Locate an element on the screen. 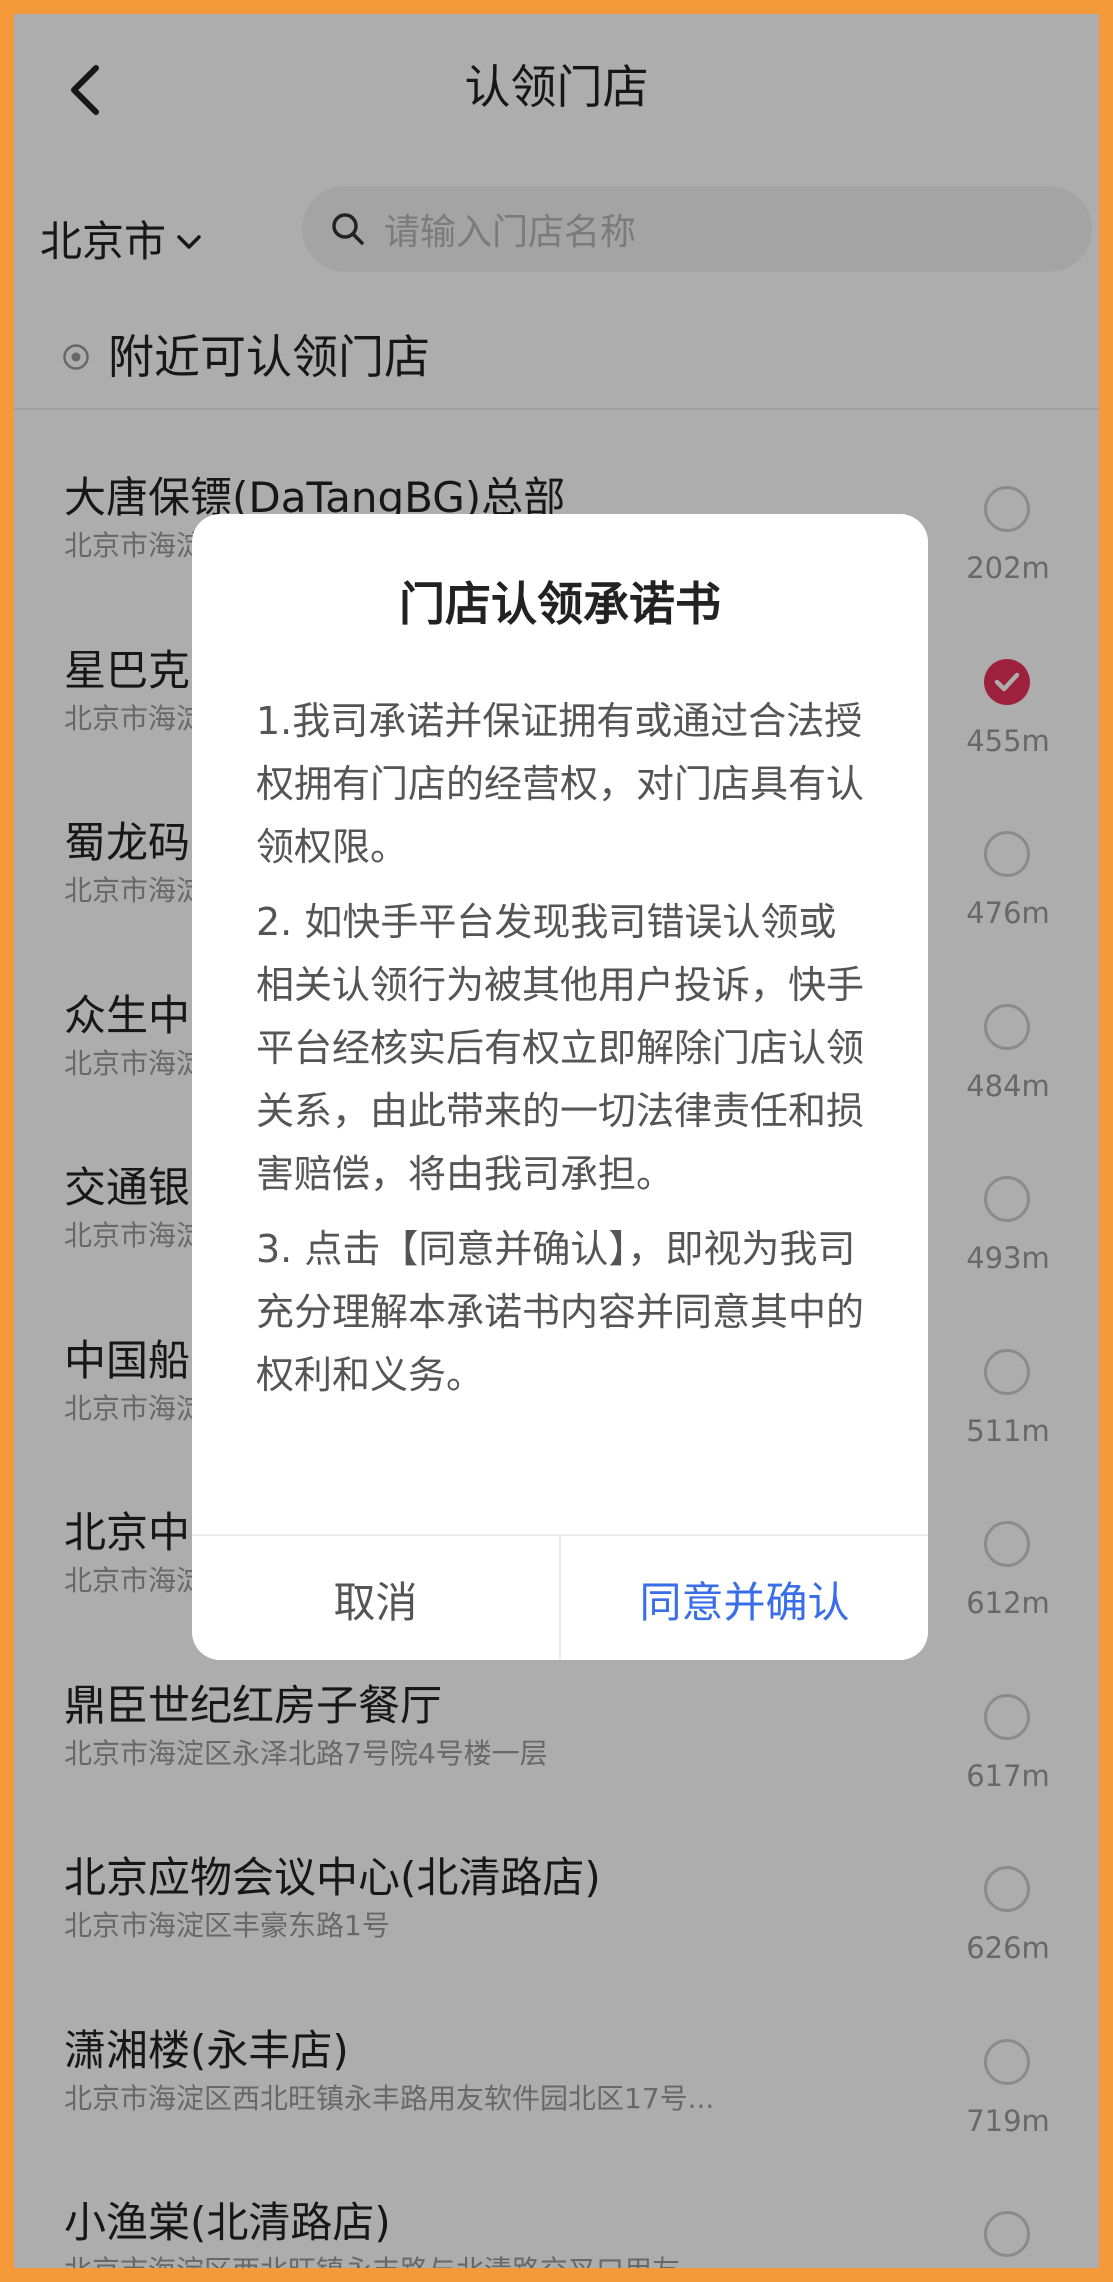 This screenshot has width=1113, height=2282. dialog-actions: 取消 同意并确认 is located at coordinates (560, 1597).